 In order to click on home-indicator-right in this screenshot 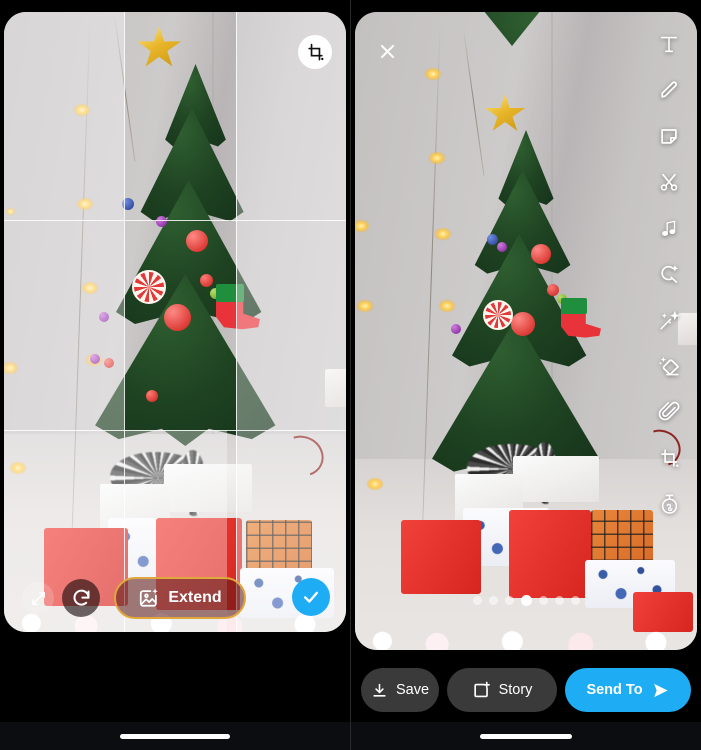, I will do `click(526, 736)`.